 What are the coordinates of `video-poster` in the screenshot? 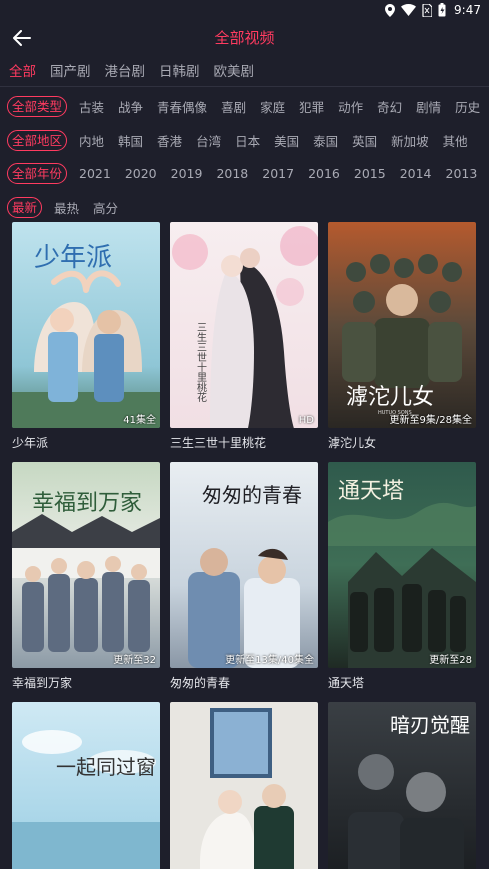 It's located at (244, 785).